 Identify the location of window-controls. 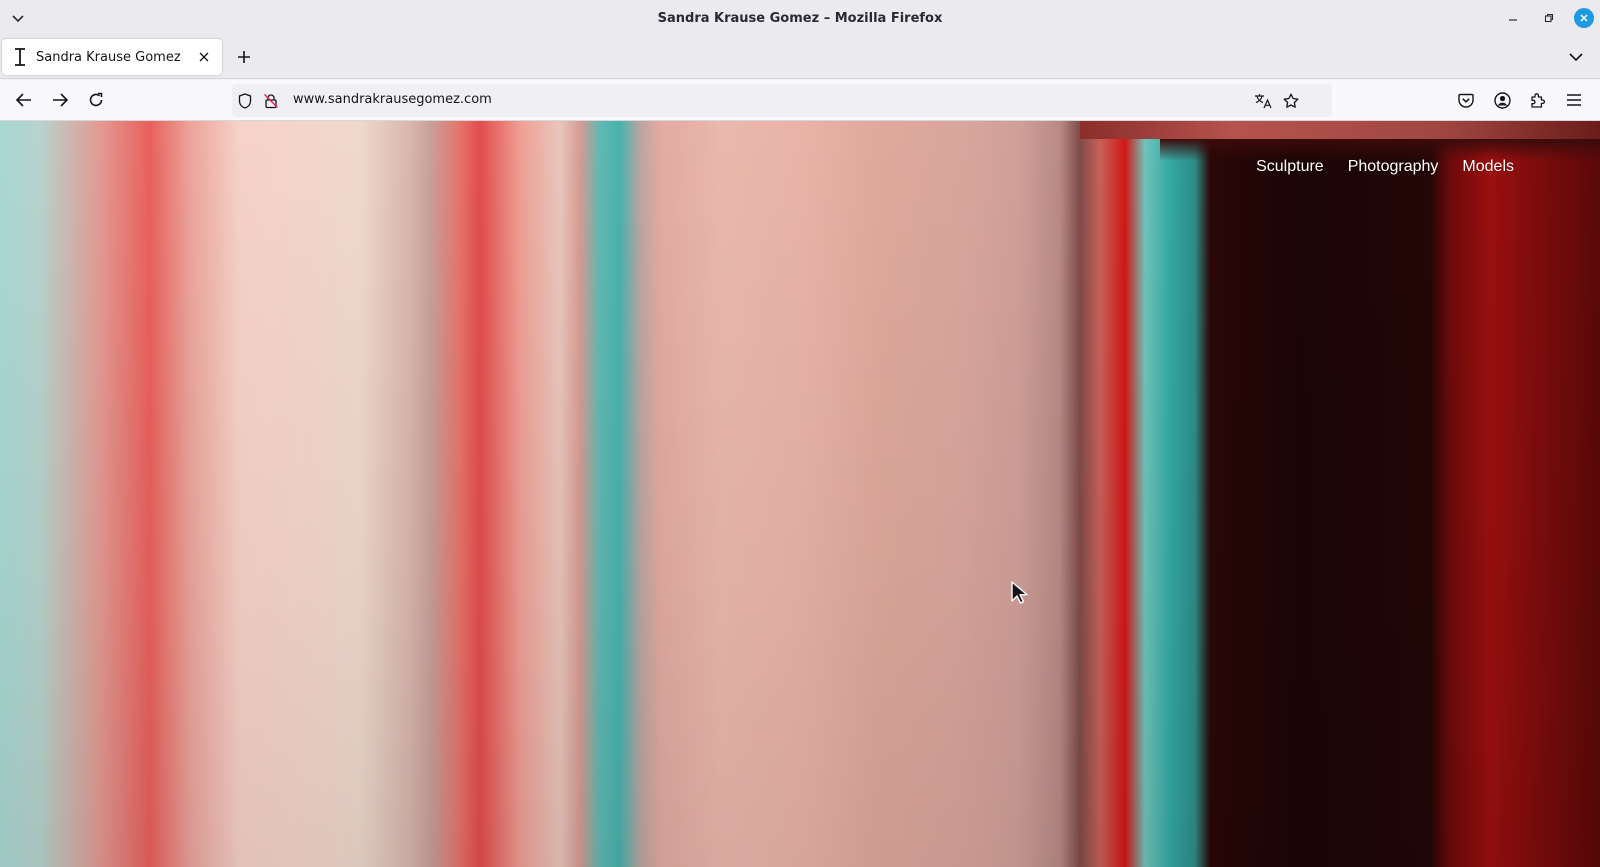
(1548, 18).